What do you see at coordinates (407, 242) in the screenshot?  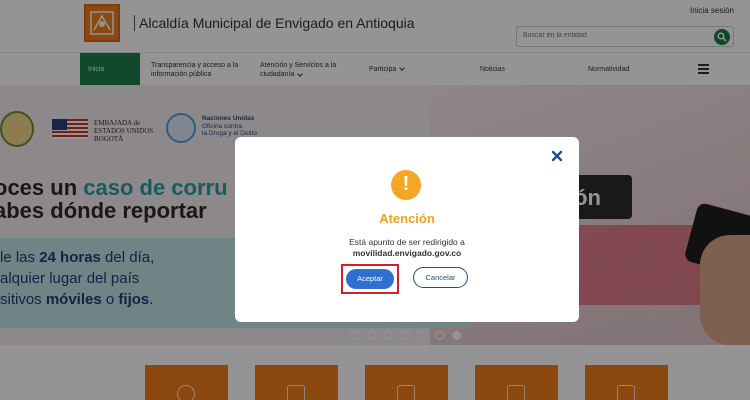 I see `dialog-message: Está apunto de ser redirigido a` at bounding box center [407, 242].